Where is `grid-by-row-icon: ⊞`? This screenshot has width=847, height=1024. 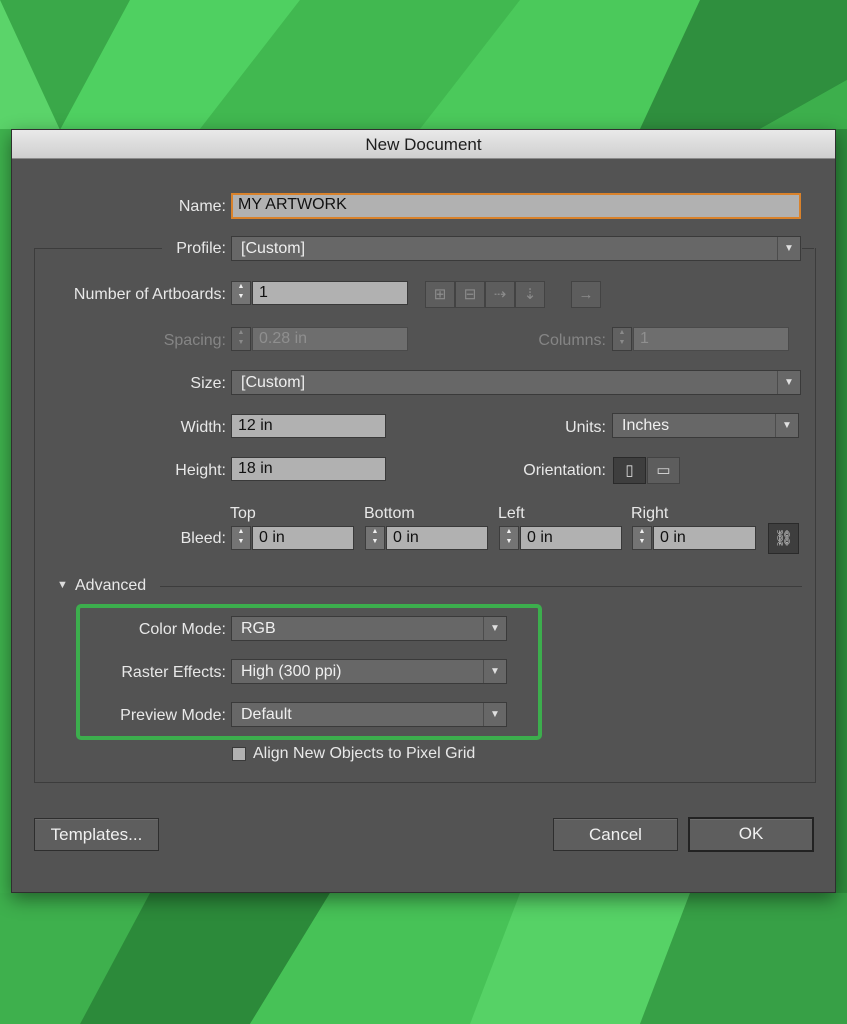
grid-by-row-icon: ⊞ is located at coordinates (440, 294).